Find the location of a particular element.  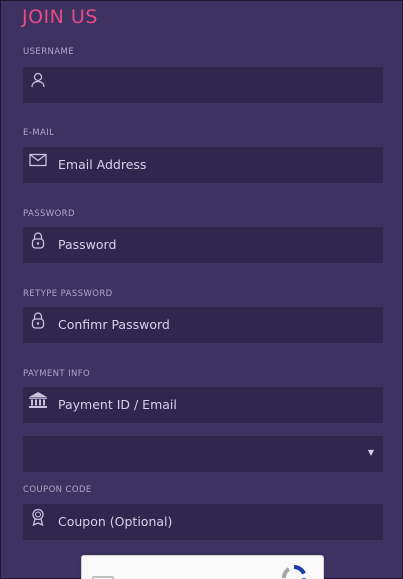

badge-icon is located at coordinates (38, 517).